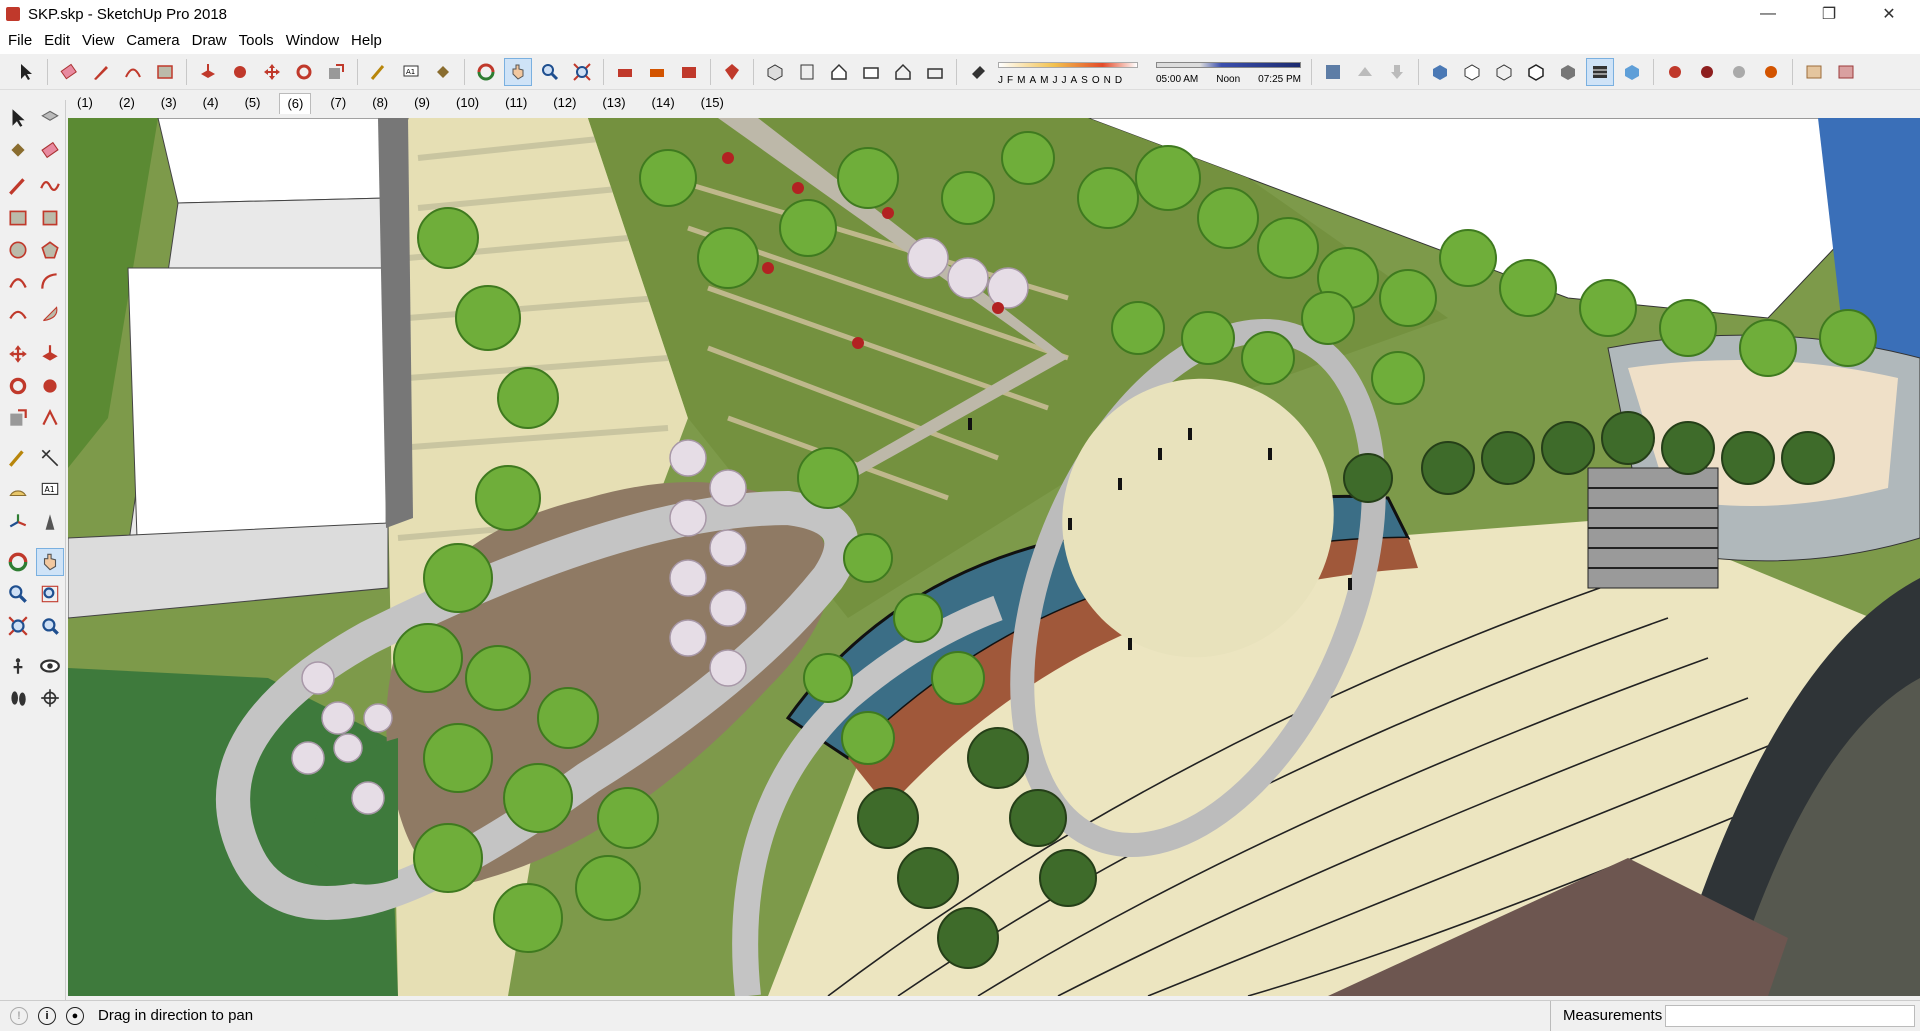  Describe the element at coordinates (1846, 72) in the screenshot. I see `style-builder-icon` at that location.